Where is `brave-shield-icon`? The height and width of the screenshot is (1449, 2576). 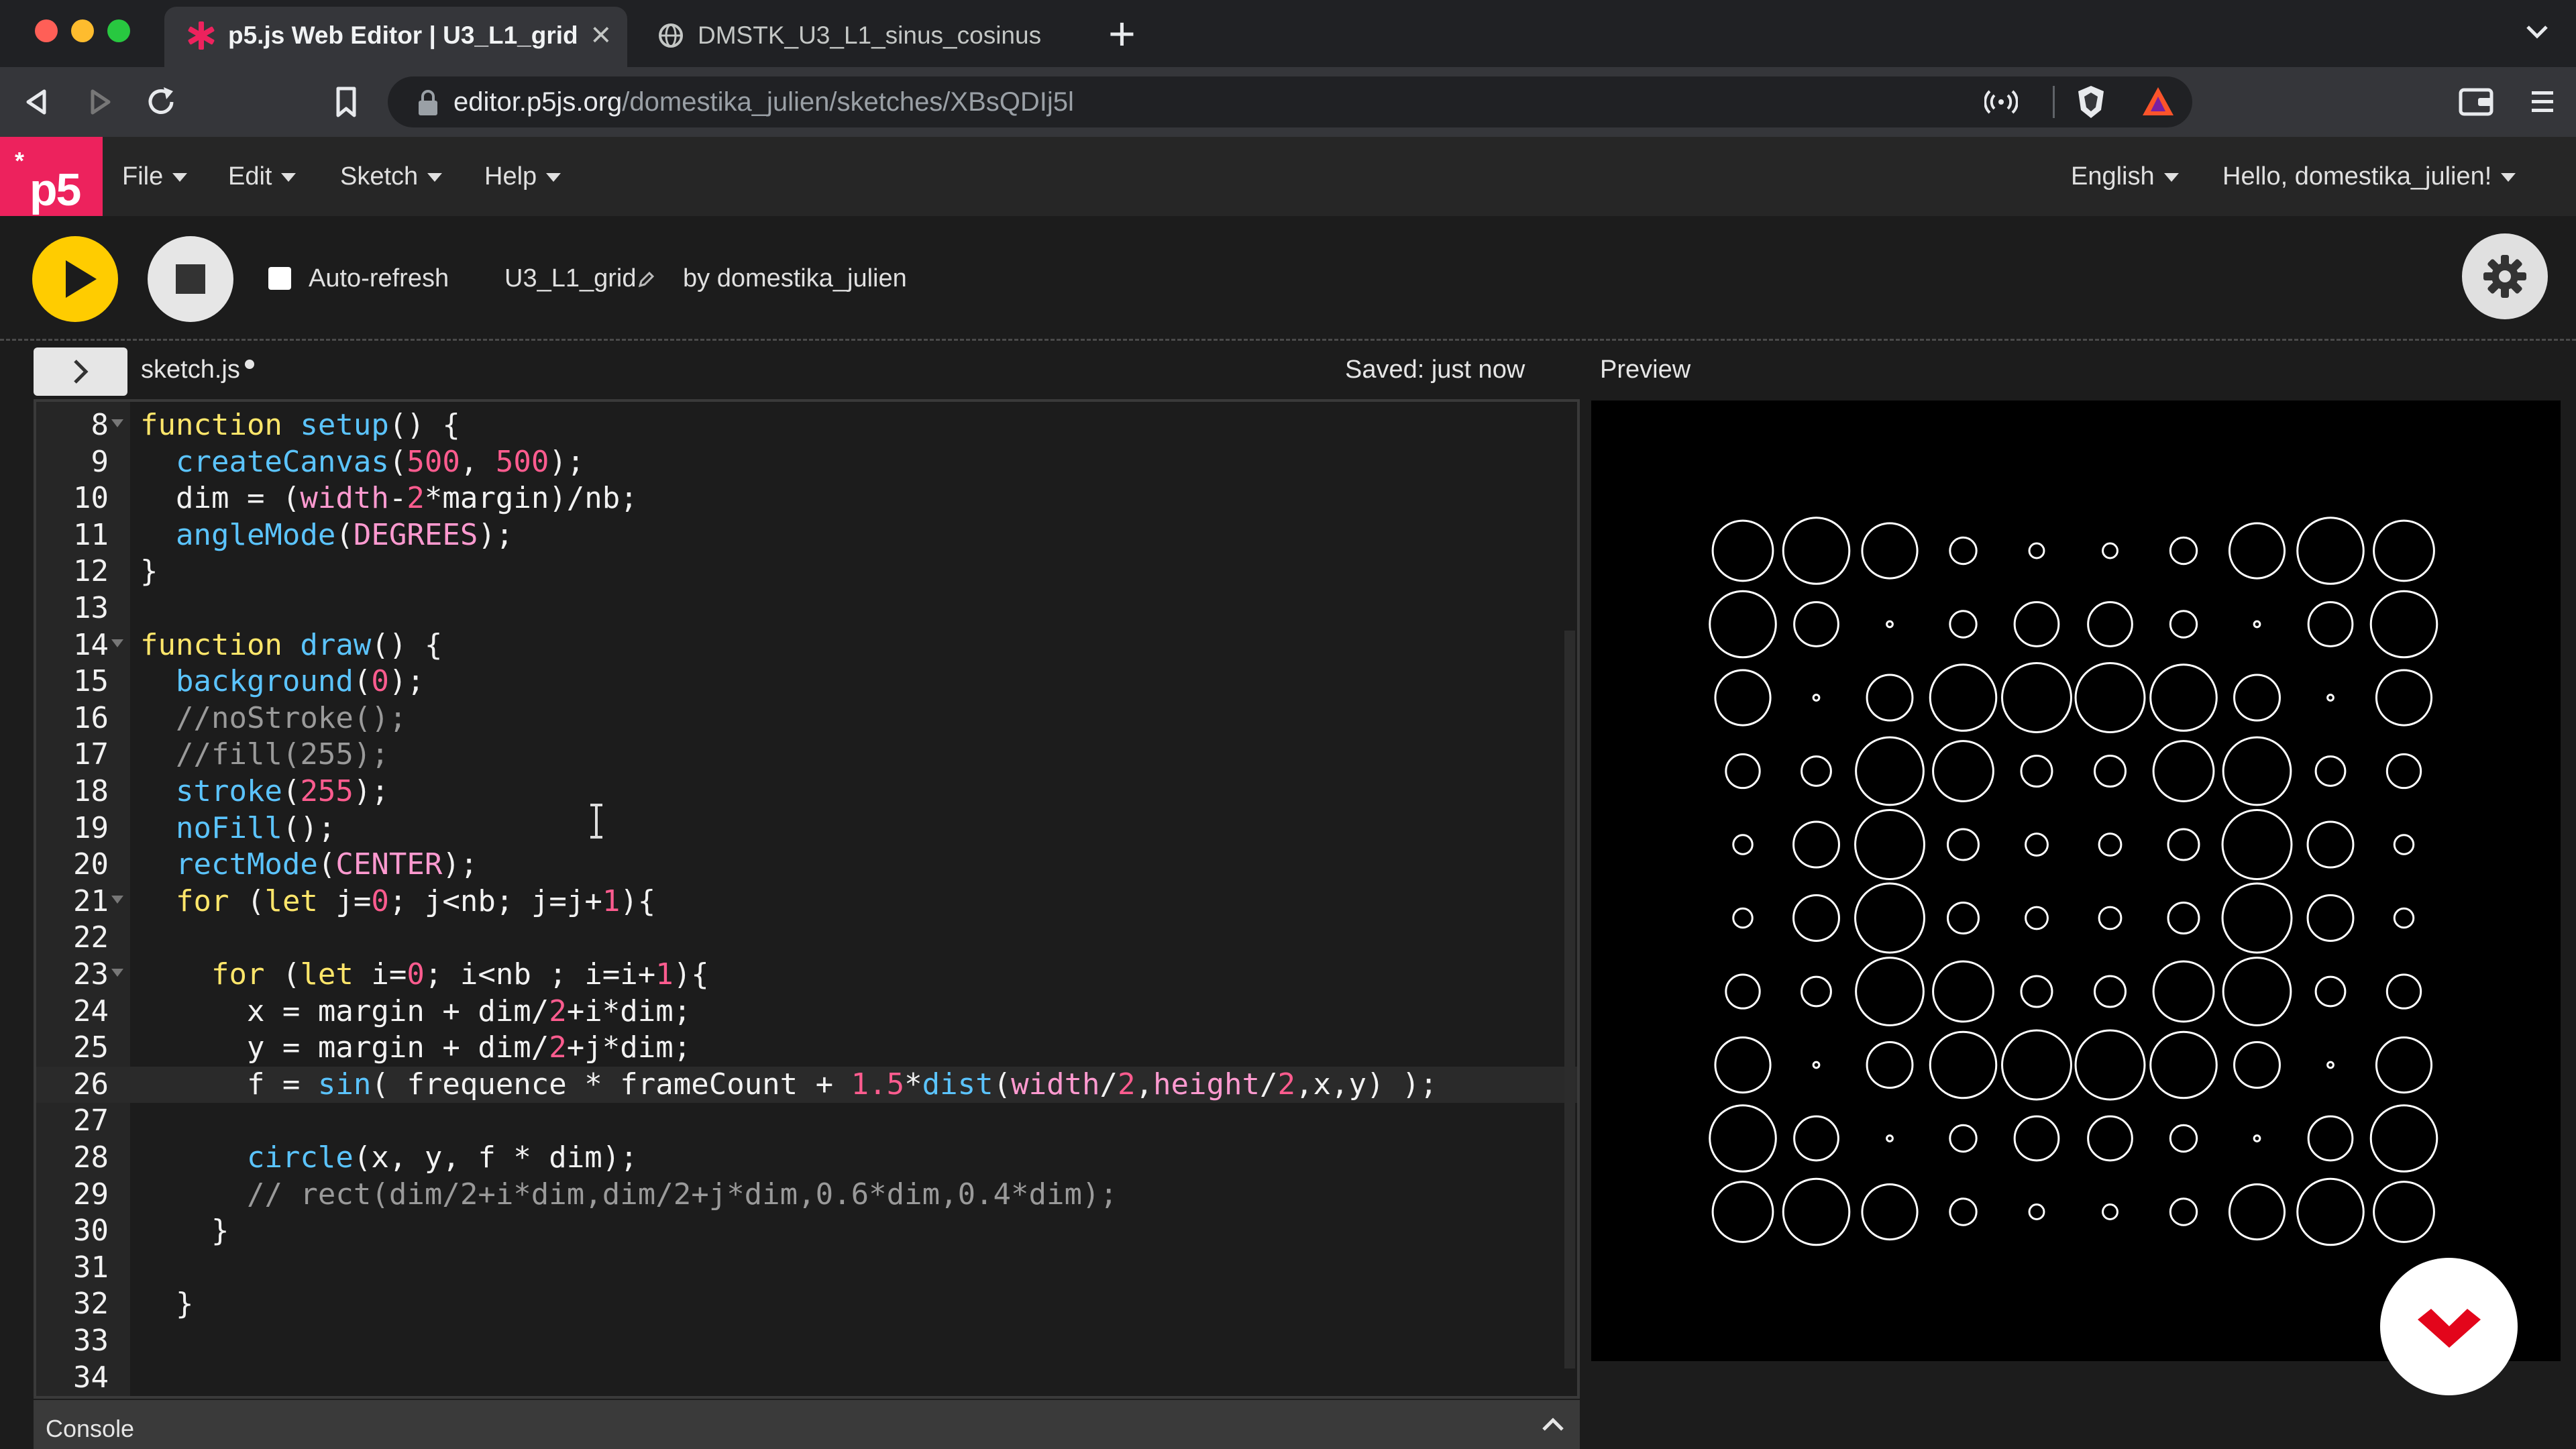 brave-shield-icon is located at coordinates (2091, 102).